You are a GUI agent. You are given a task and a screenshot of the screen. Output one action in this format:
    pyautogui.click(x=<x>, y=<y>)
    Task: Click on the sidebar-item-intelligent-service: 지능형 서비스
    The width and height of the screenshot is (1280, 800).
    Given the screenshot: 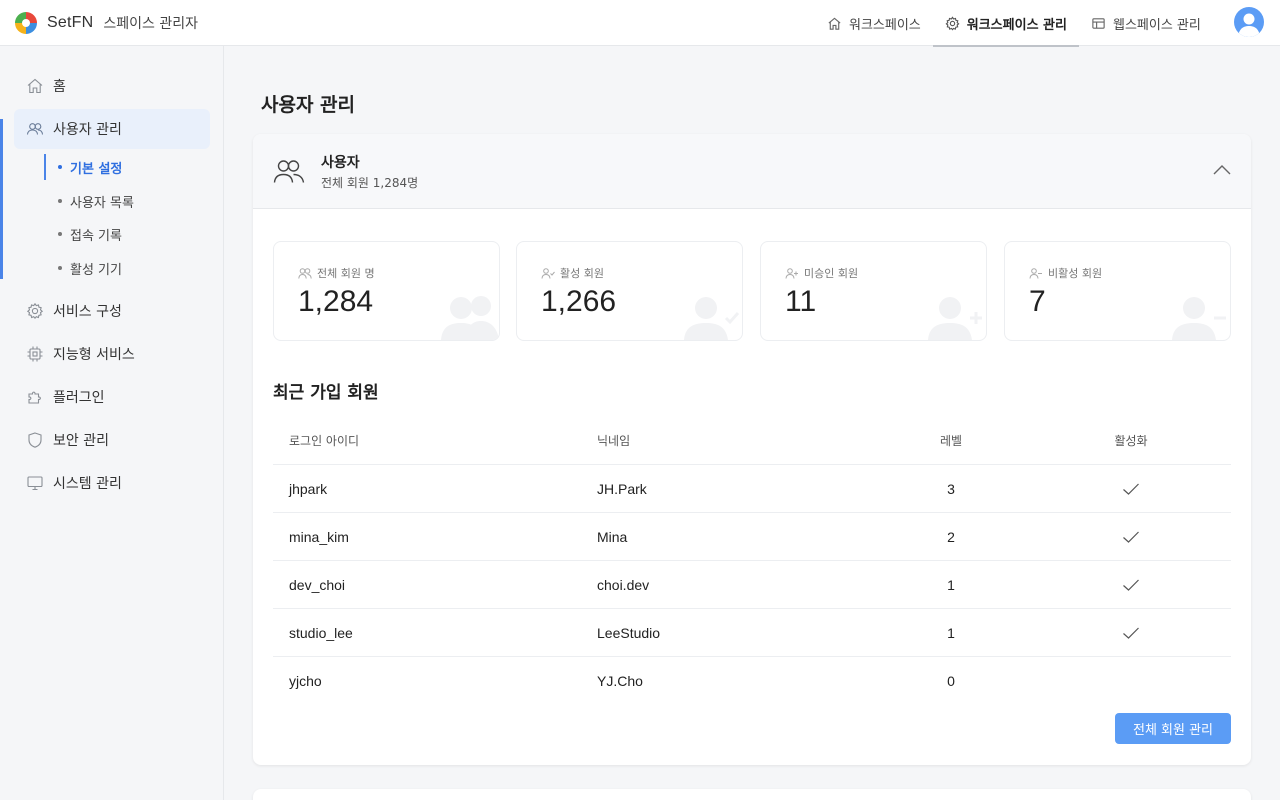 What is the action you would take?
    pyautogui.click(x=112, y=354)
    